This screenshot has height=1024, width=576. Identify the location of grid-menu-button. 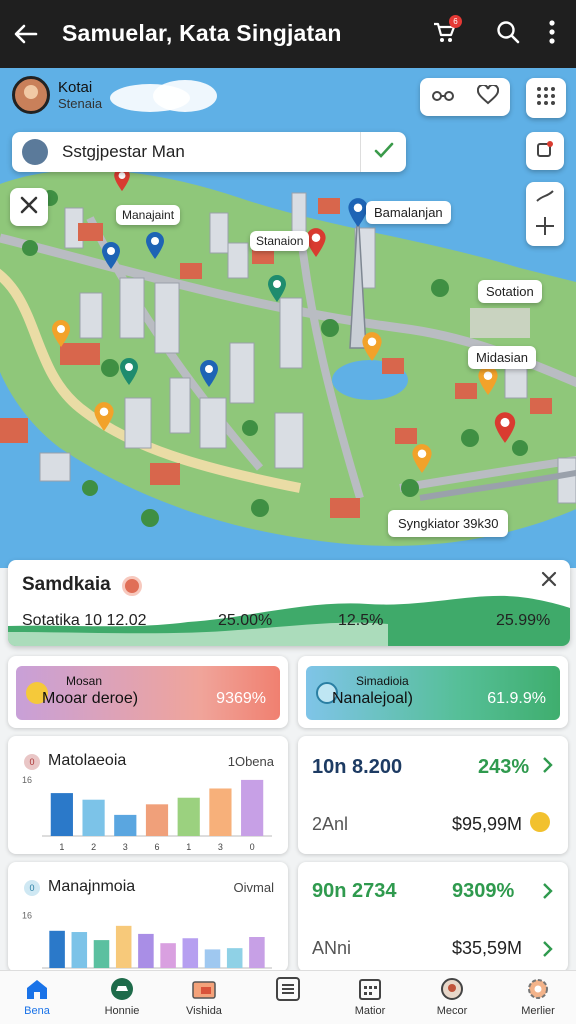
(546, 98).